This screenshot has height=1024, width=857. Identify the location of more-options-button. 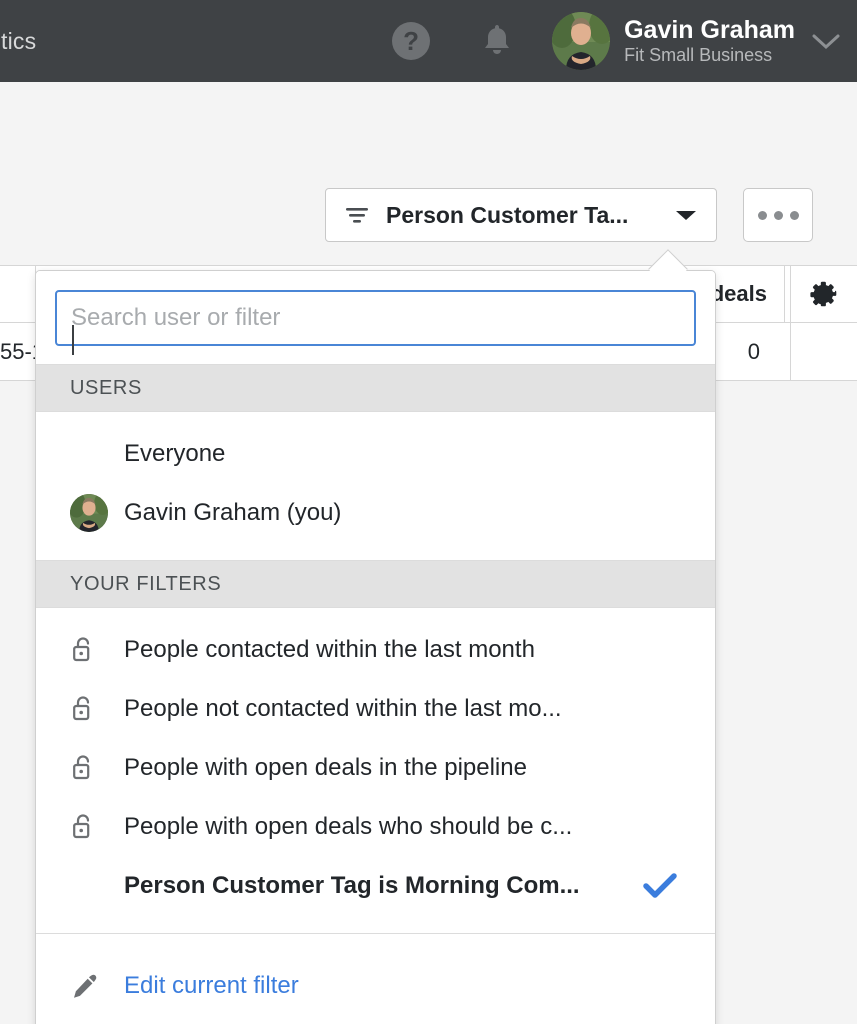
(778, 215).